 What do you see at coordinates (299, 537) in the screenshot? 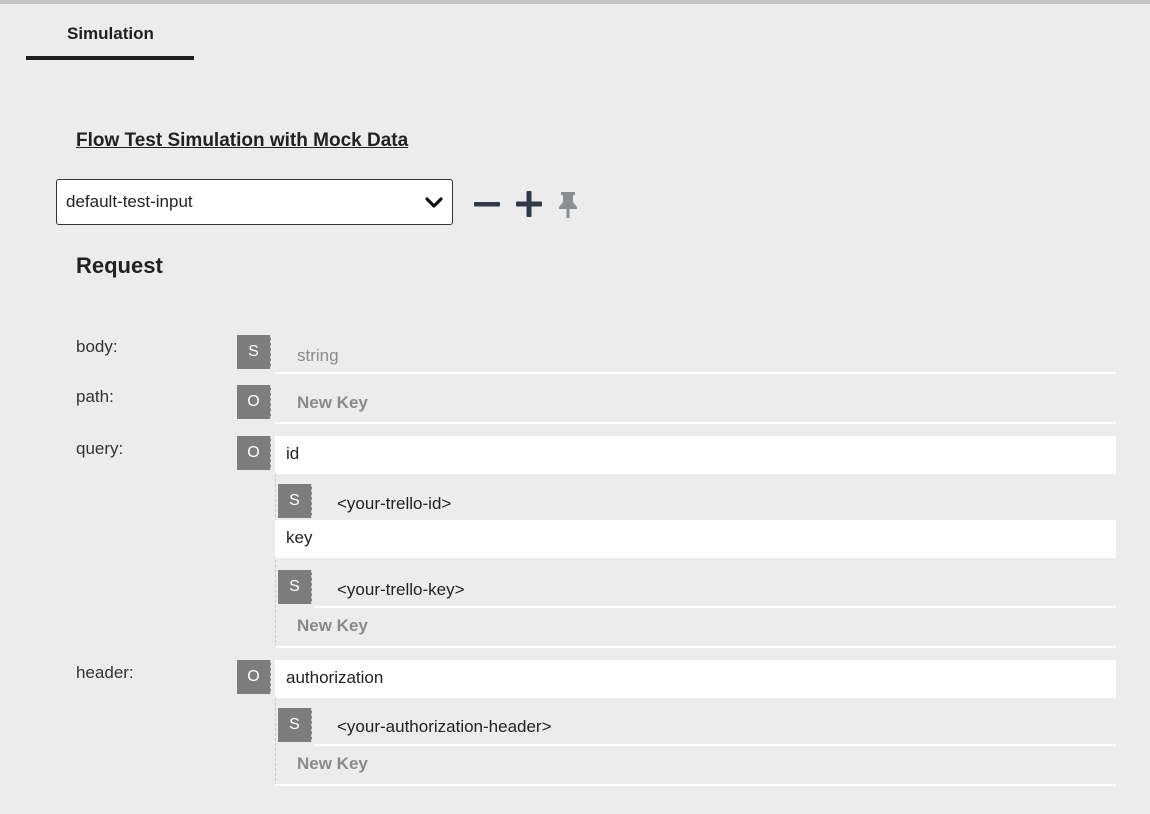
I see `query-key-key-text: key` at bounding box center [299, 537].